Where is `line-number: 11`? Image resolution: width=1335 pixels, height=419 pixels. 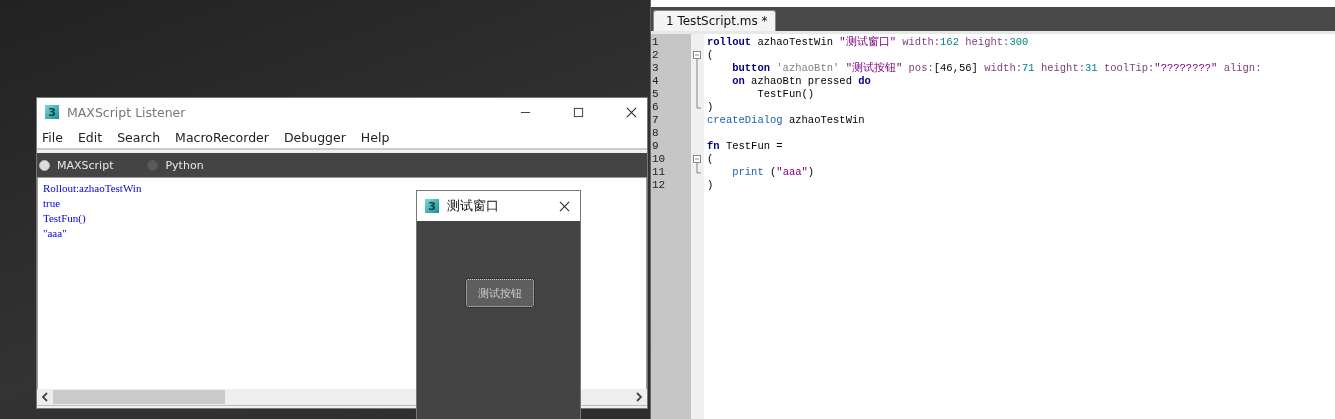
line-number: 11 is located at coordinates (659, 172).